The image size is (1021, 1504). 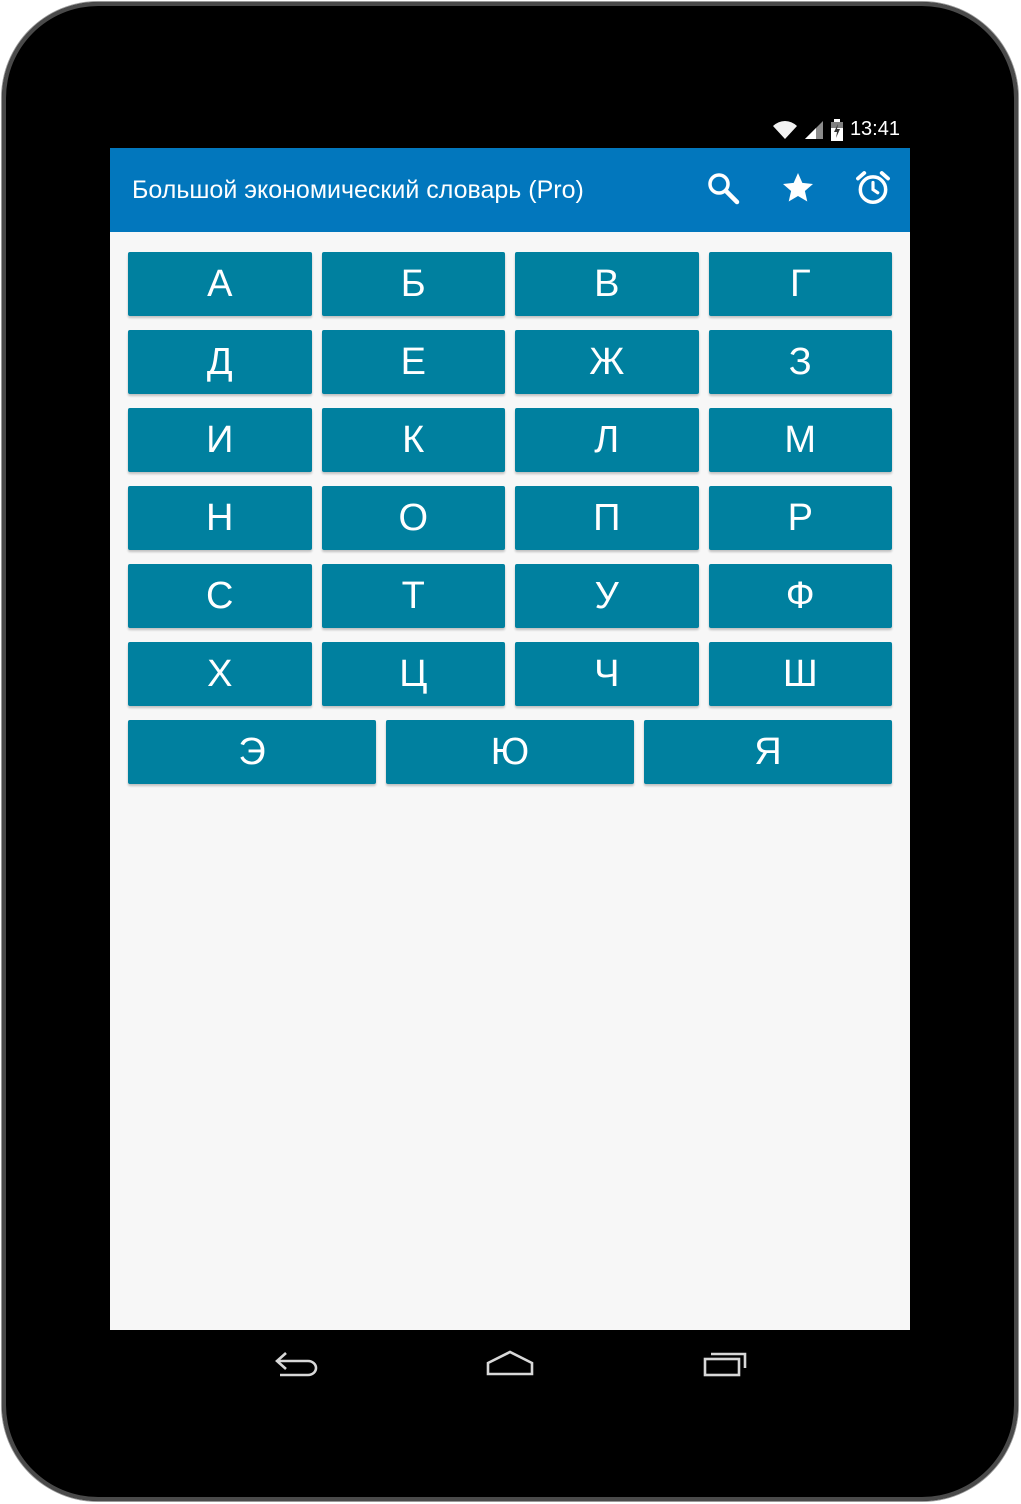 What do you see at coordinates (413, 284) in the screenshot?
I see `letter-button: Б` at bounding box center [413, 284].